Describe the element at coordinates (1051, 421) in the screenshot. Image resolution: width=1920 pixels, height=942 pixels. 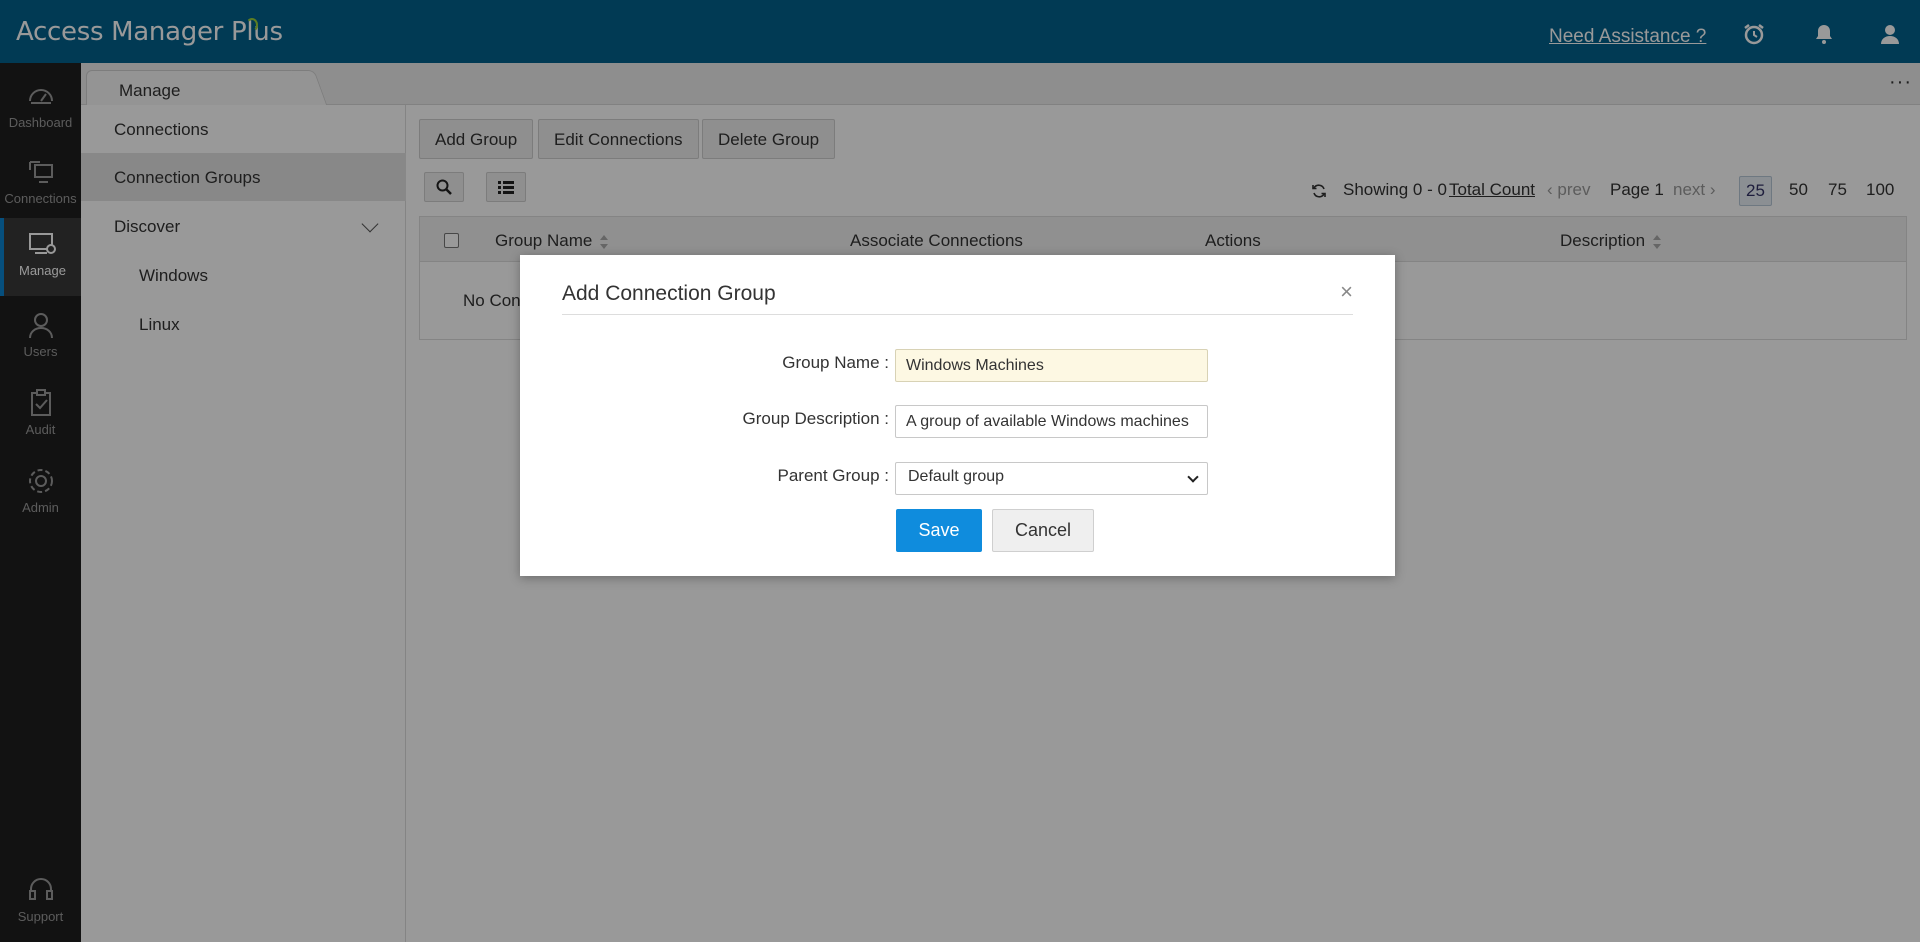
I see `group-description-input` at that location.